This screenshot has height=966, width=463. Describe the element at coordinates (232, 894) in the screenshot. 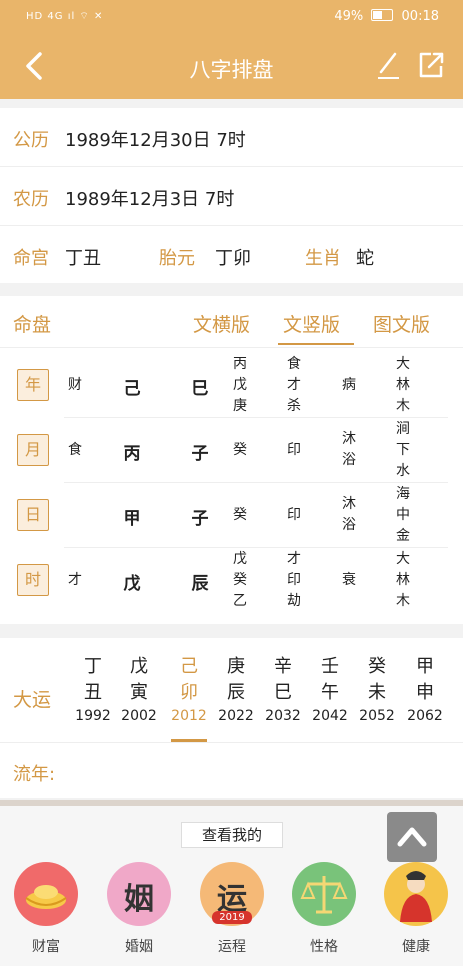

I see `fortune-icon: 运 2019` at that location.